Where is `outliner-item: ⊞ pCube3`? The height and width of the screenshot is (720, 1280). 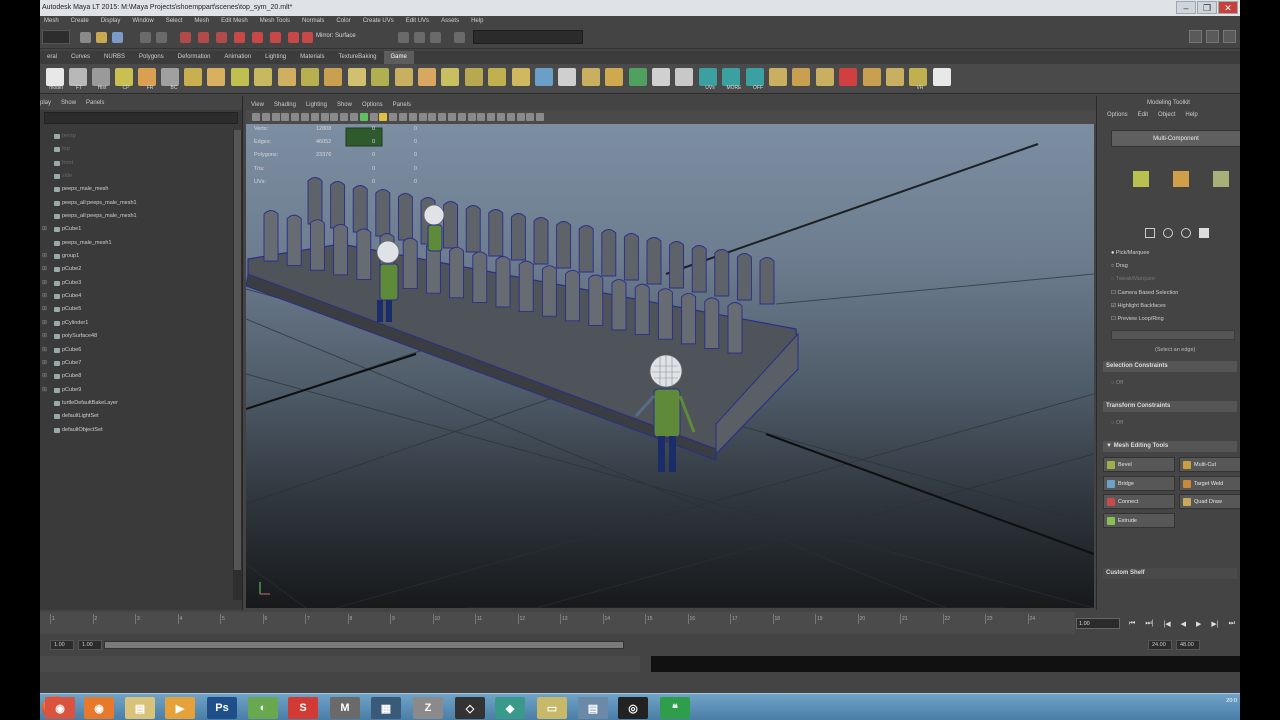
outliner-item: ⊞ pCube3 is located at coordinates (135, 283).